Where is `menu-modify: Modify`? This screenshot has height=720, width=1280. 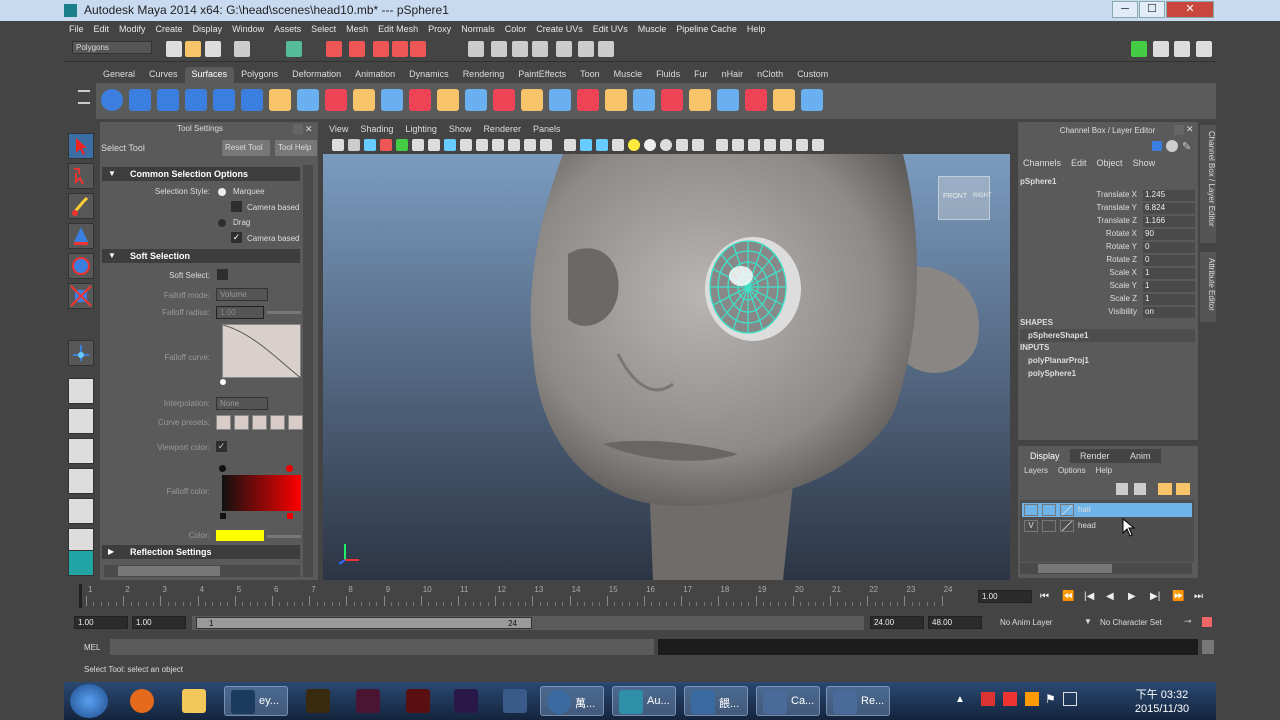 menu-modify: Modify is located at coordinates (132, 29).